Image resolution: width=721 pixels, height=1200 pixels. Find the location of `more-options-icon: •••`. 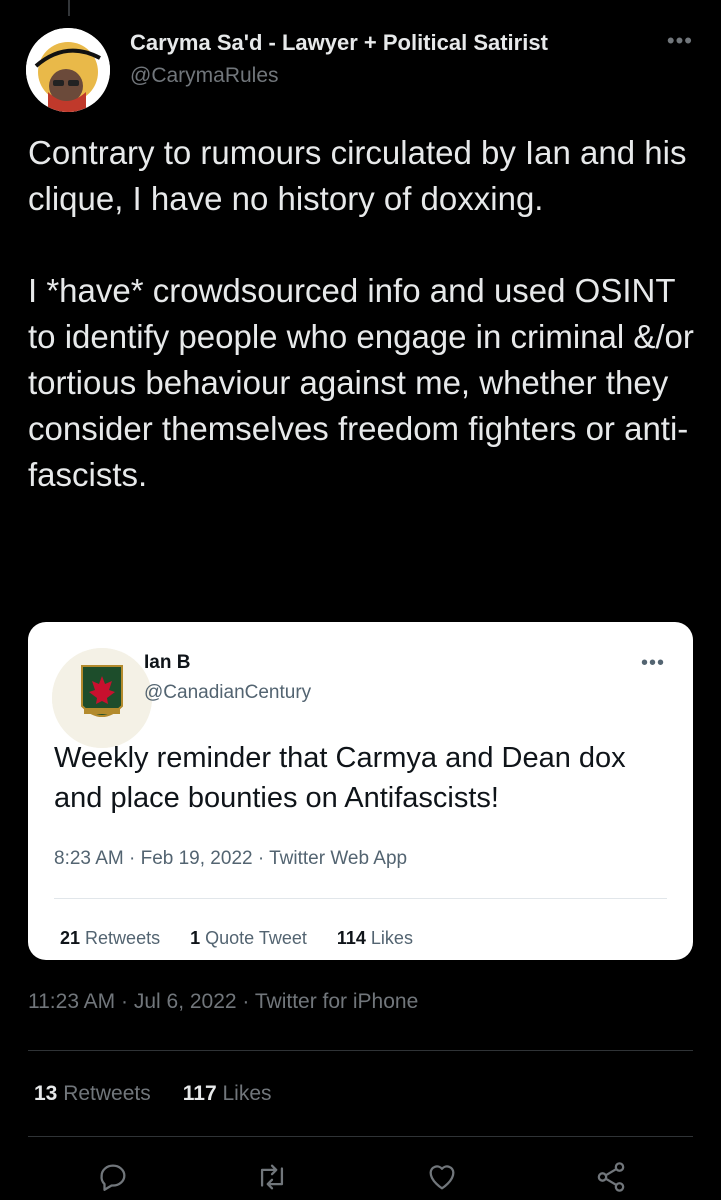

more-options-icon: ••• is located at coordinates (680, 41).